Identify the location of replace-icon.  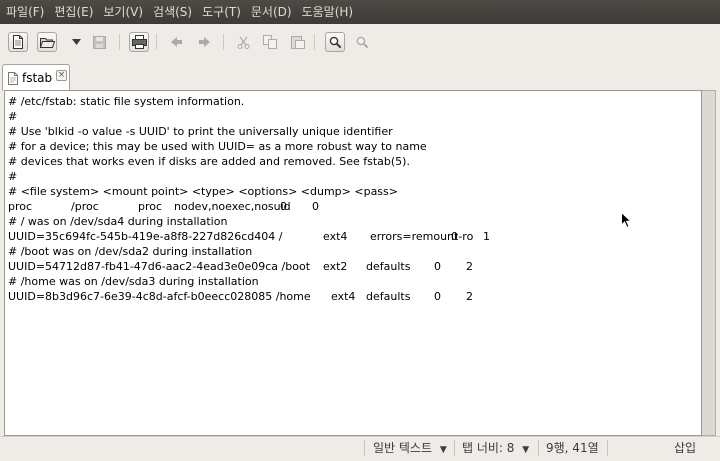
(362, 42).